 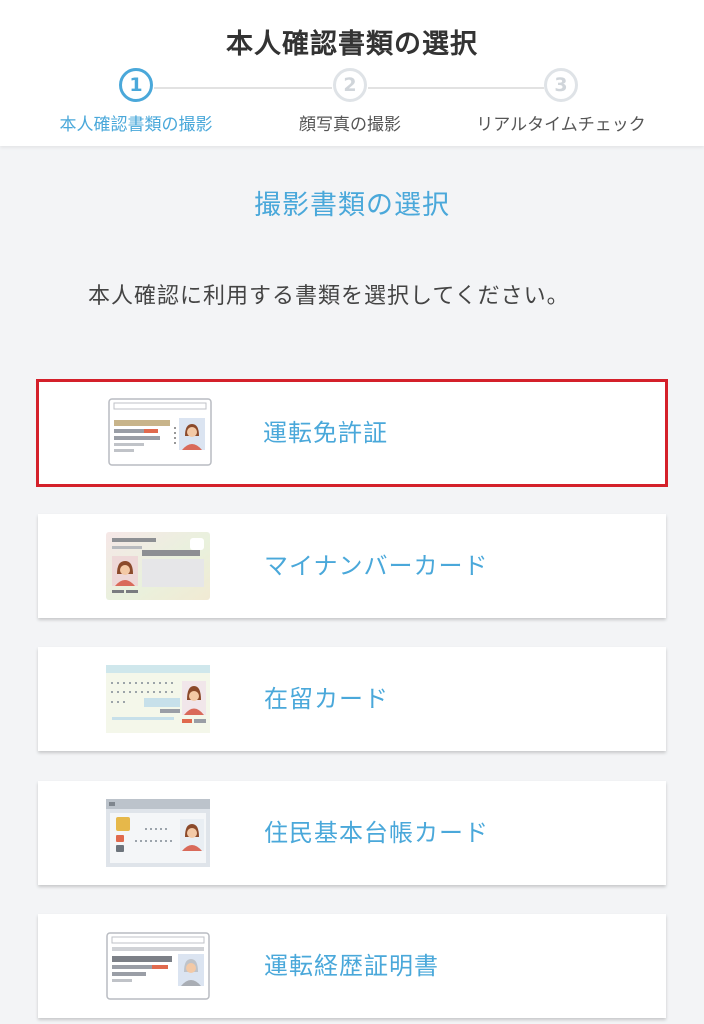 I want to click on doc-label: 在留カード, so click(x=326, y=699).